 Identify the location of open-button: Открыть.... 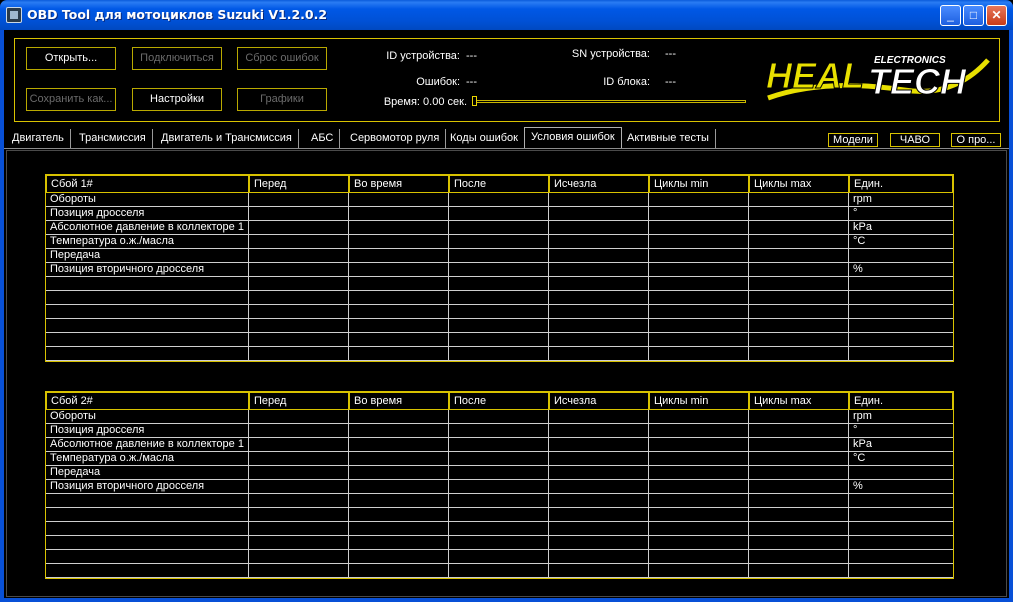
(71, 58).